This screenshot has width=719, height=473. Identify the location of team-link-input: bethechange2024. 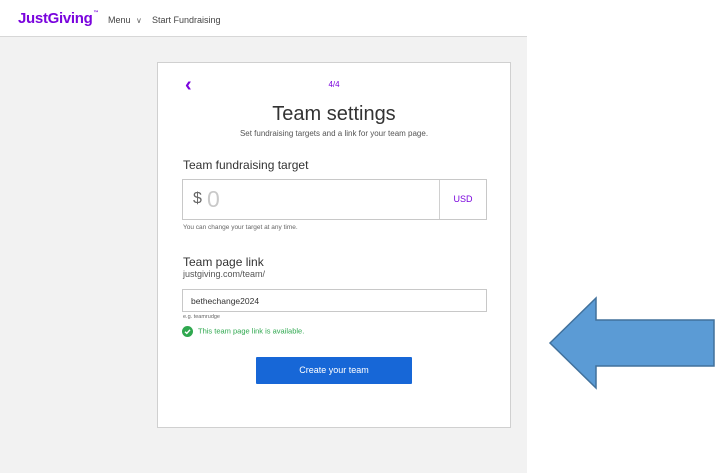
(334, 300).